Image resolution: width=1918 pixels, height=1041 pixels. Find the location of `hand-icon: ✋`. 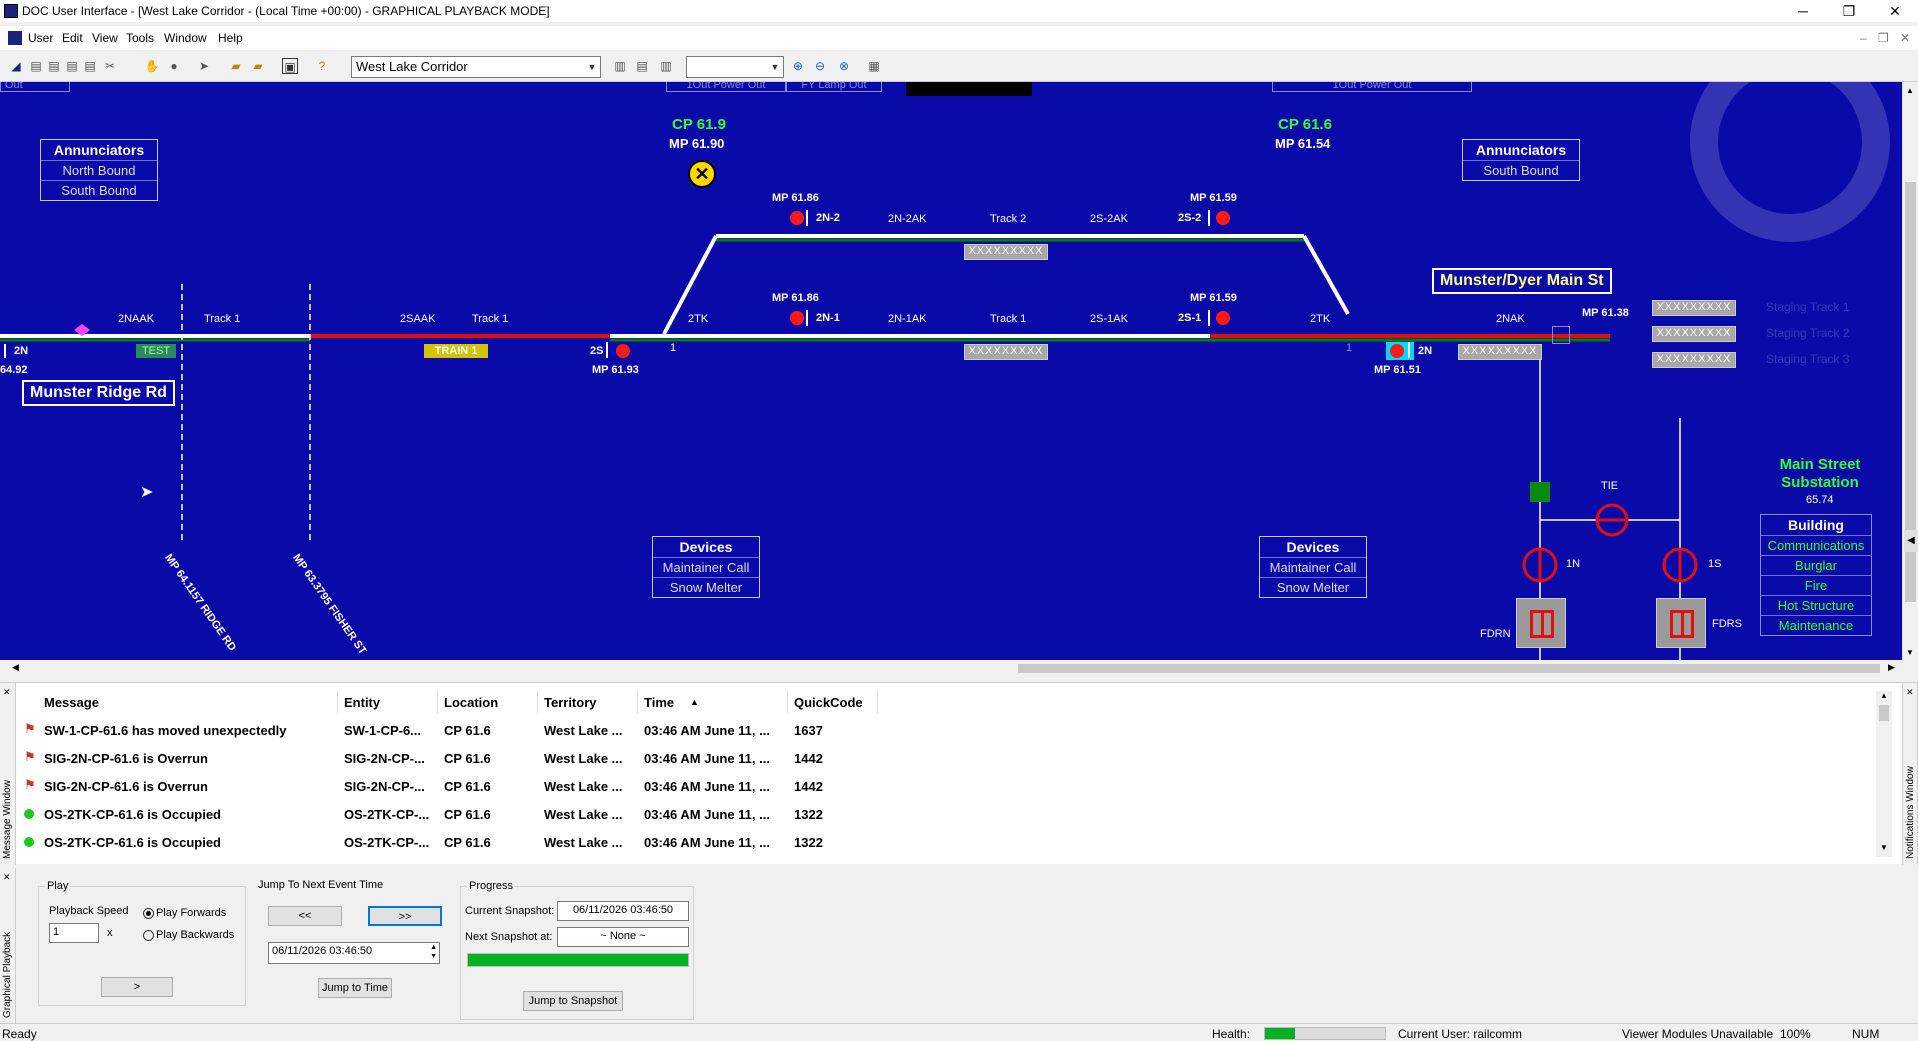

hand-icon: ✋ is located at coordinates (152, 66).